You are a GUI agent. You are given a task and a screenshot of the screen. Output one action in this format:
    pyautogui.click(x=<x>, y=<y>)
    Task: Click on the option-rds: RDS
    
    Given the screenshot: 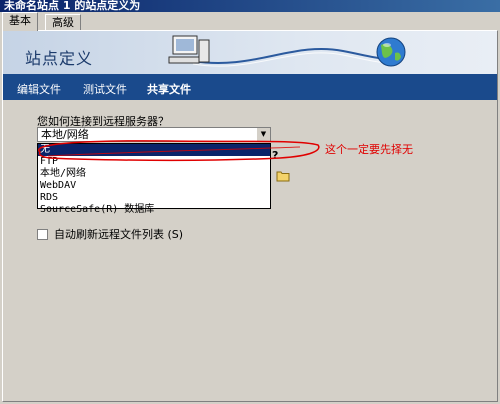 What is the action you would take?
    pyautogui.click(x=154, y=198)
    